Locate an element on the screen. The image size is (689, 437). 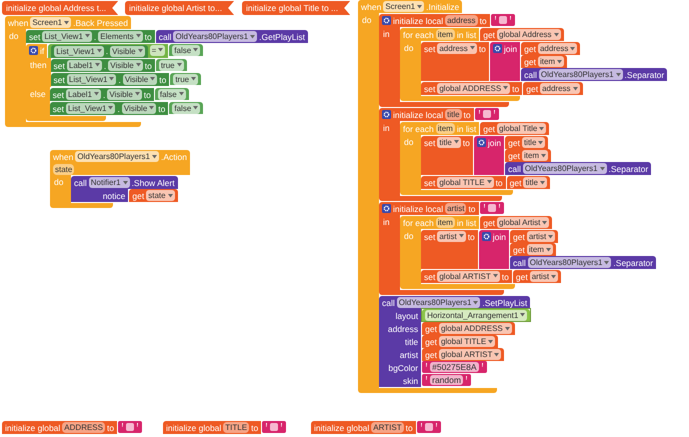
control-block: if List_View1 . Visible = false then set Label1 . Visible to true set List_View1 . Visible to true else set Label1 . Visible to false set List_View1 . Visible to false is located at coordinates (115, 82).